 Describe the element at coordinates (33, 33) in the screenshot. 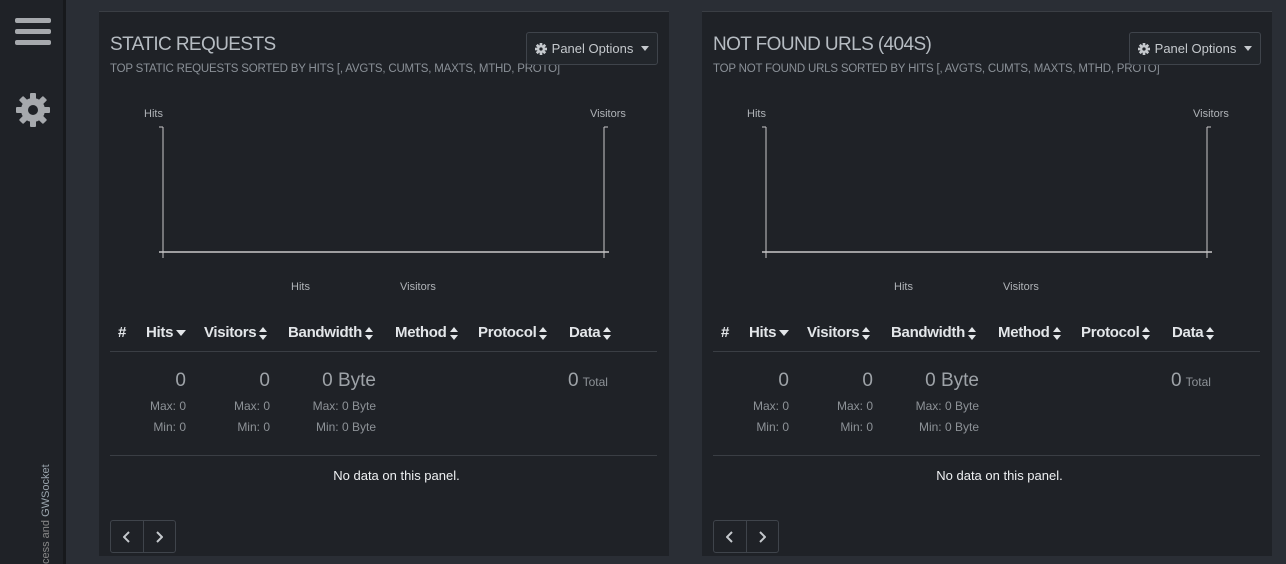

I see `hamburger-menu-icon` at that location.